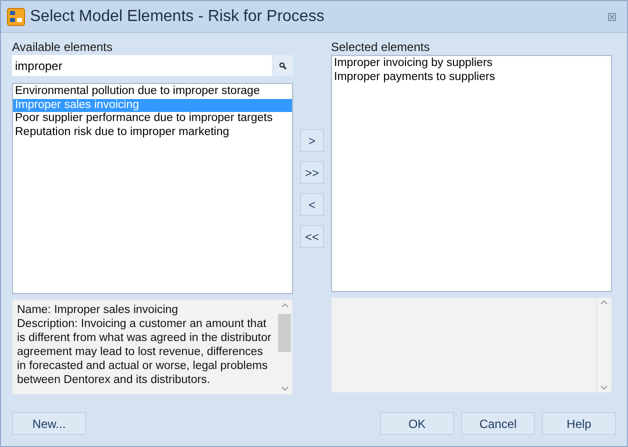  What do you see at coordinates (63, 46) in the screenshot?
I see `available-label: Available elements` at bounding box center [63, 46].